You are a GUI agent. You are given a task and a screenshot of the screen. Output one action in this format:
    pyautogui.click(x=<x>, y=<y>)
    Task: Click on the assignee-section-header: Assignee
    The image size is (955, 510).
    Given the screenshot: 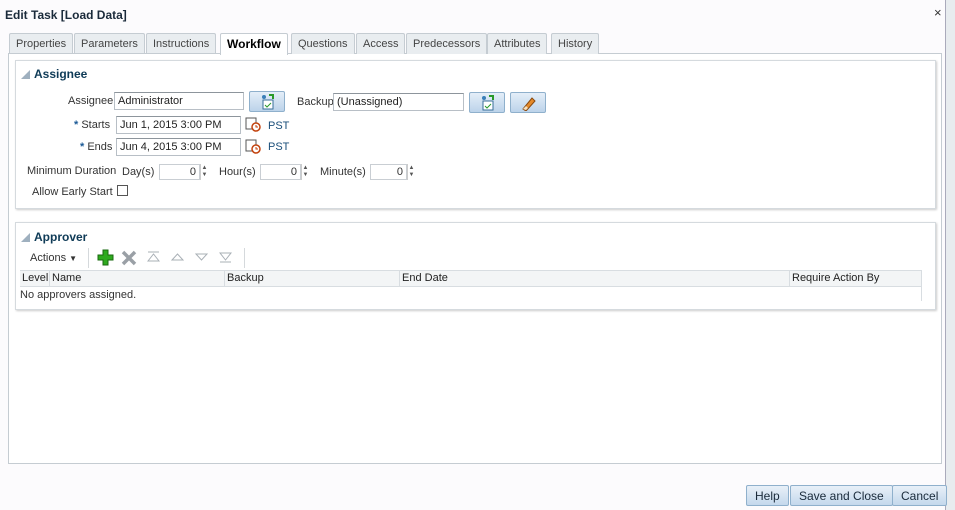 What is the action you would take?
    pyautogui.click(x=54, y=74)
    